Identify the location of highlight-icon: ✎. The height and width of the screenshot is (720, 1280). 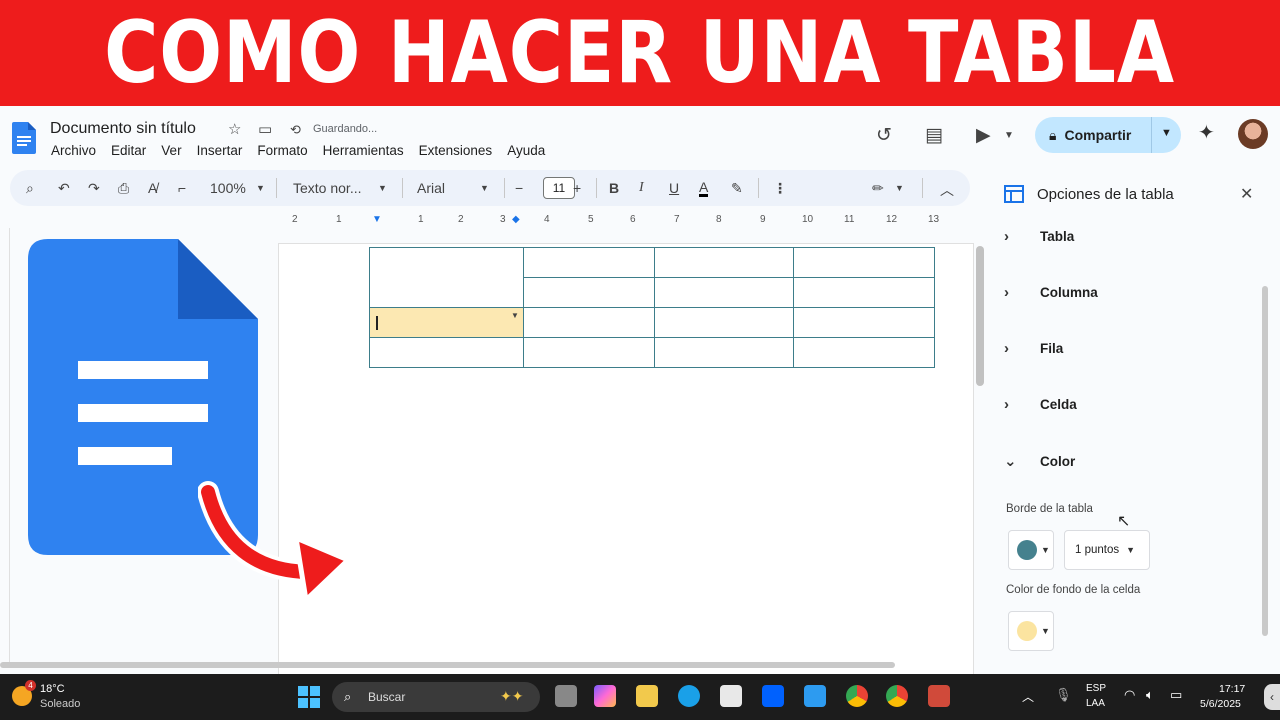
(737, 188).